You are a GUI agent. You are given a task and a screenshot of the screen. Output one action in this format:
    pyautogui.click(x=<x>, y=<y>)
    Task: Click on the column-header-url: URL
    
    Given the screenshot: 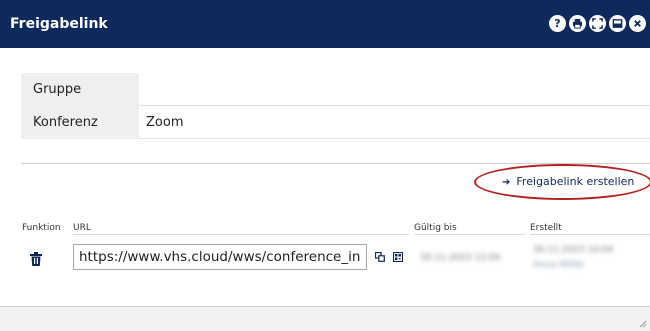 What is the action you would take?
    pyautogui.click(x=82, y=228)
    